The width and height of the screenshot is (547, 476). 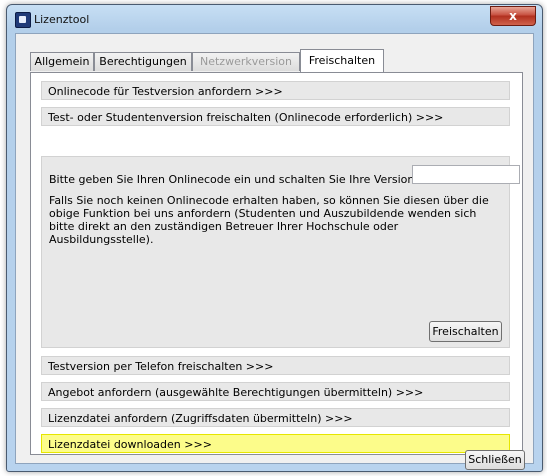 What do you see at coordinates (246, 61) in the screenshot?
I see `tab-netzwerkversion: Netzwerkversion` at bounding box center [246, 61].